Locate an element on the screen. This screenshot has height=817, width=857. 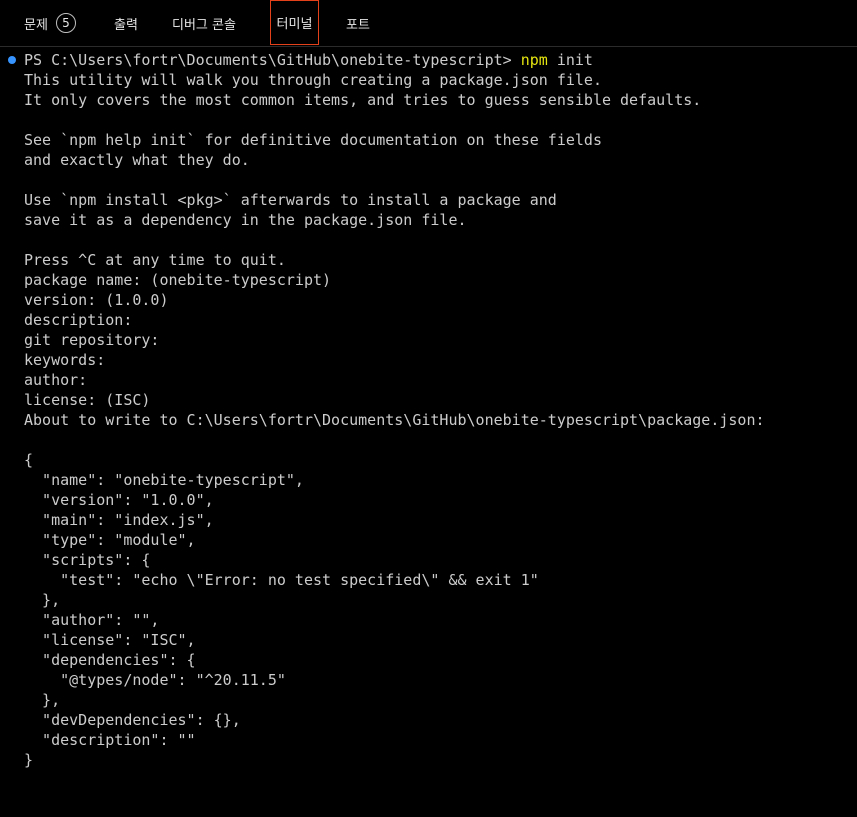
terminal-line: author: is located at coordinates (56, 380).